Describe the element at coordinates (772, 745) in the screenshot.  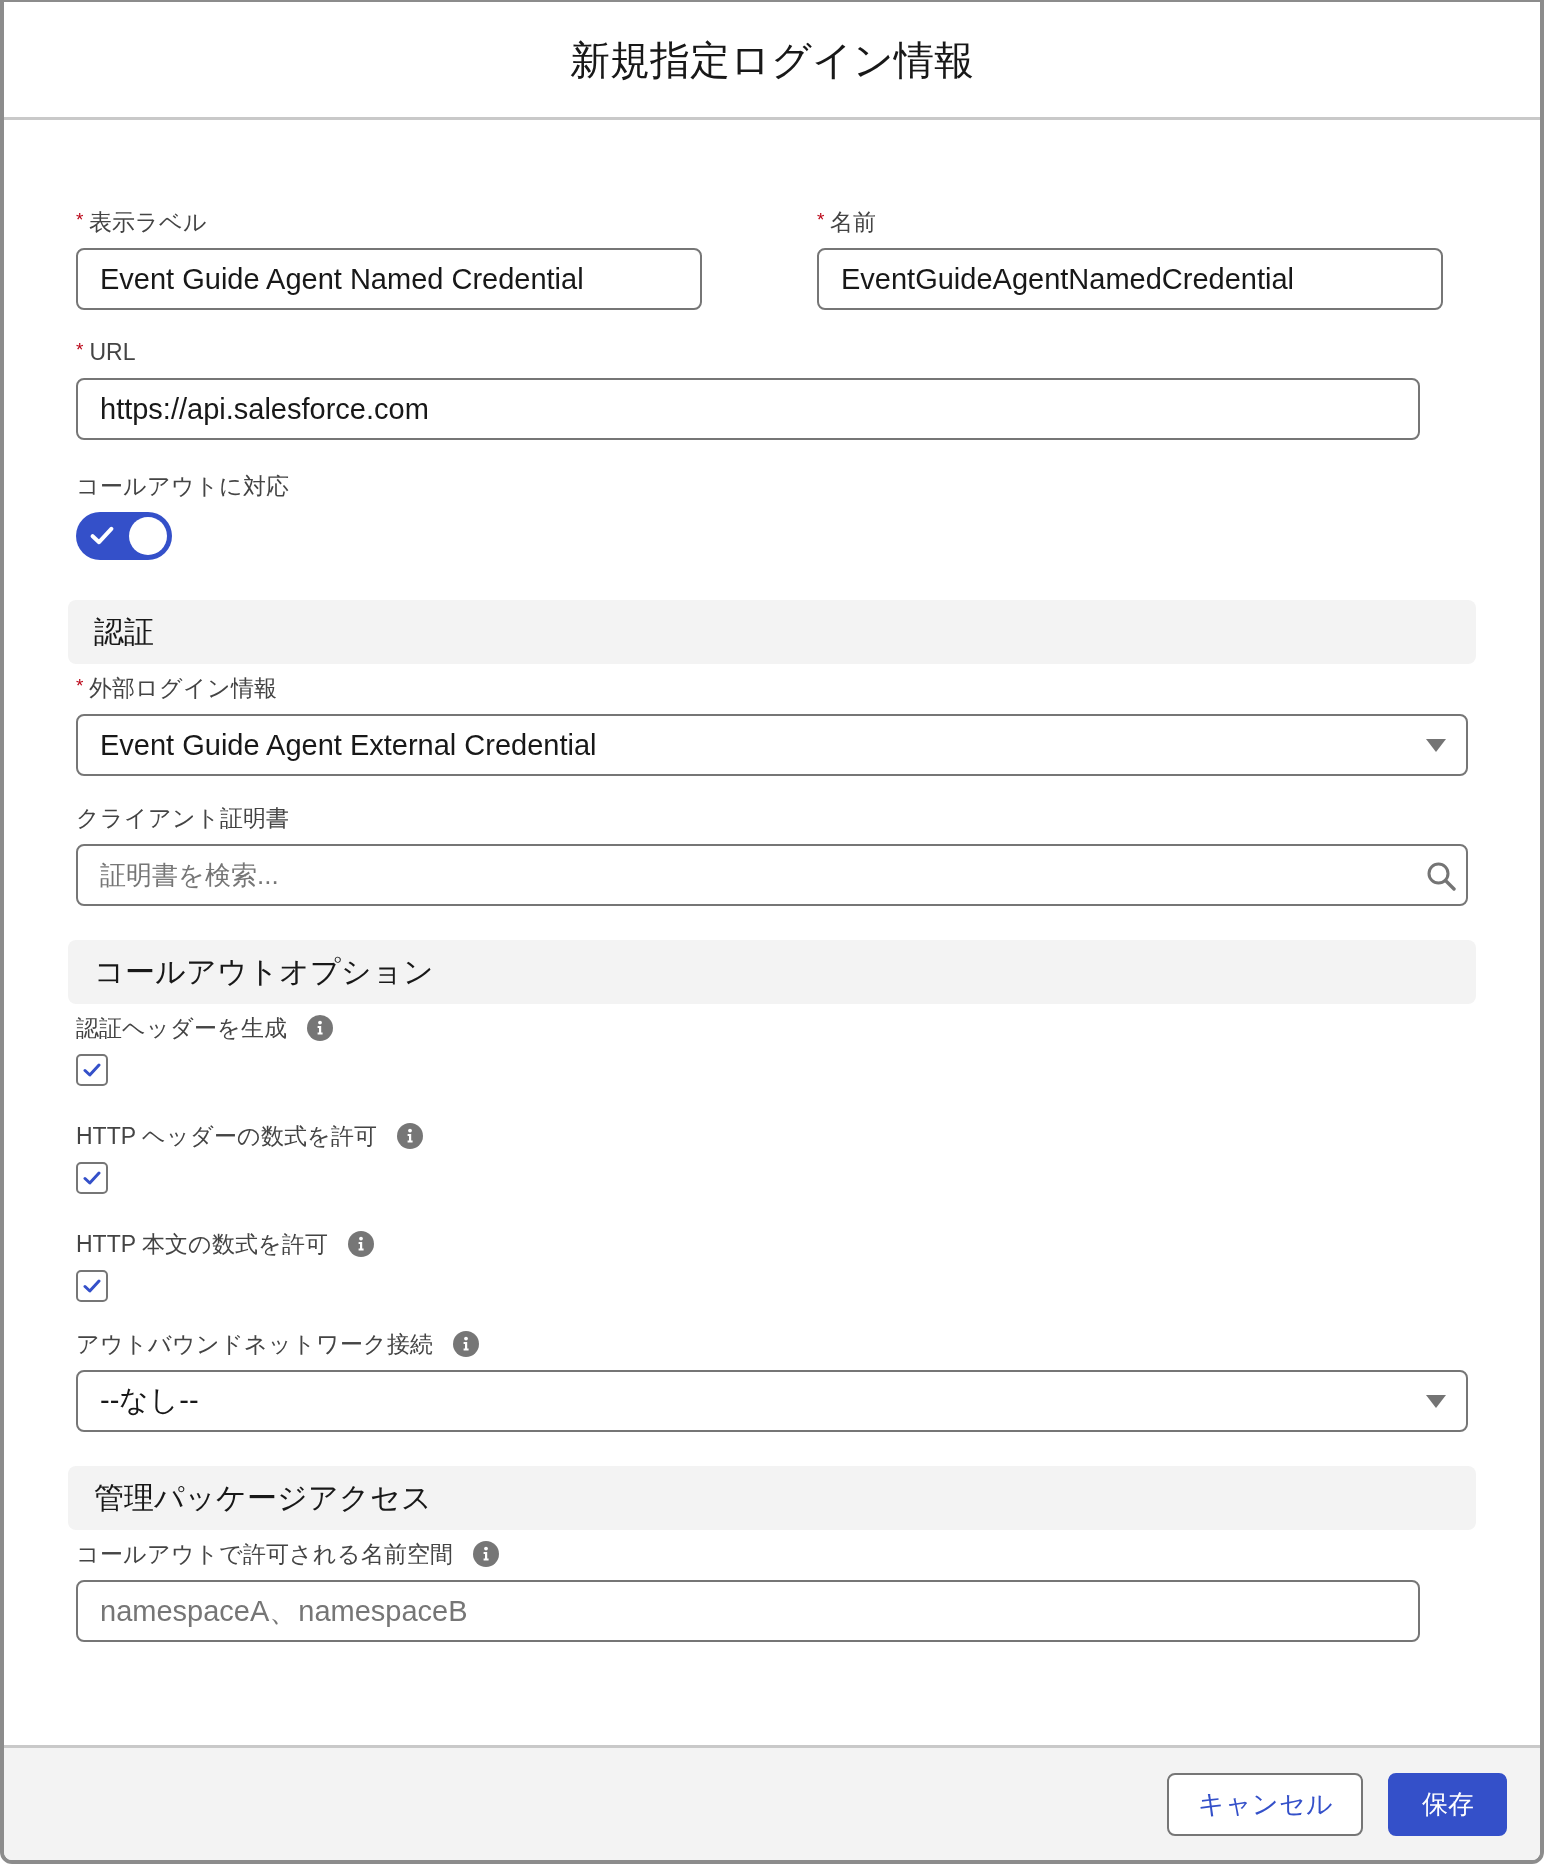
I see `dropdown: Event Guide Agent External Credential` at that location.